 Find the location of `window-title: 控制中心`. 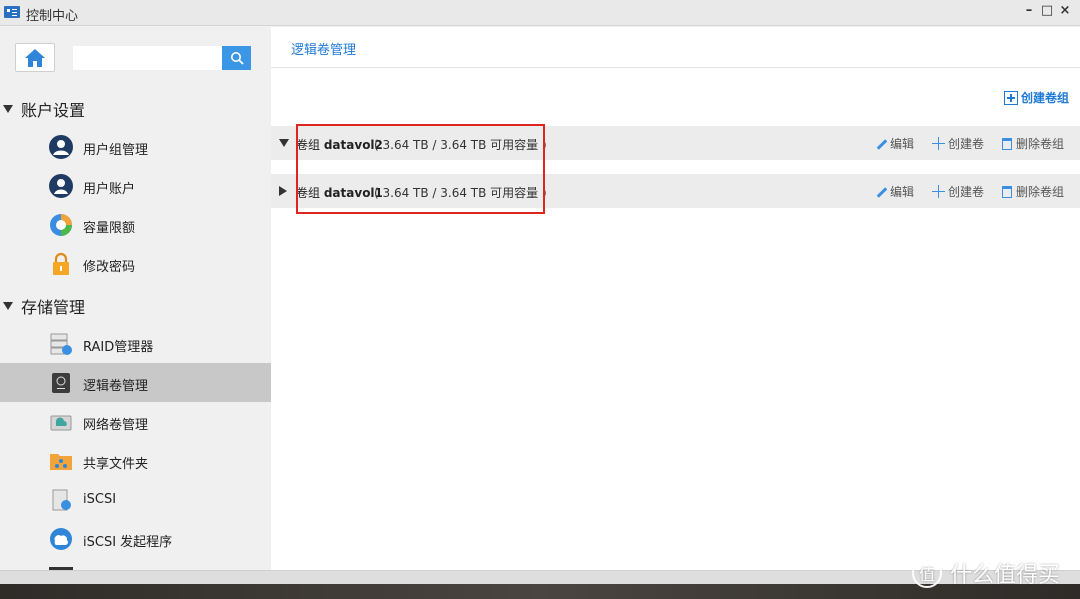

window-title: 控制中心 is located at coordinates (52, 16).